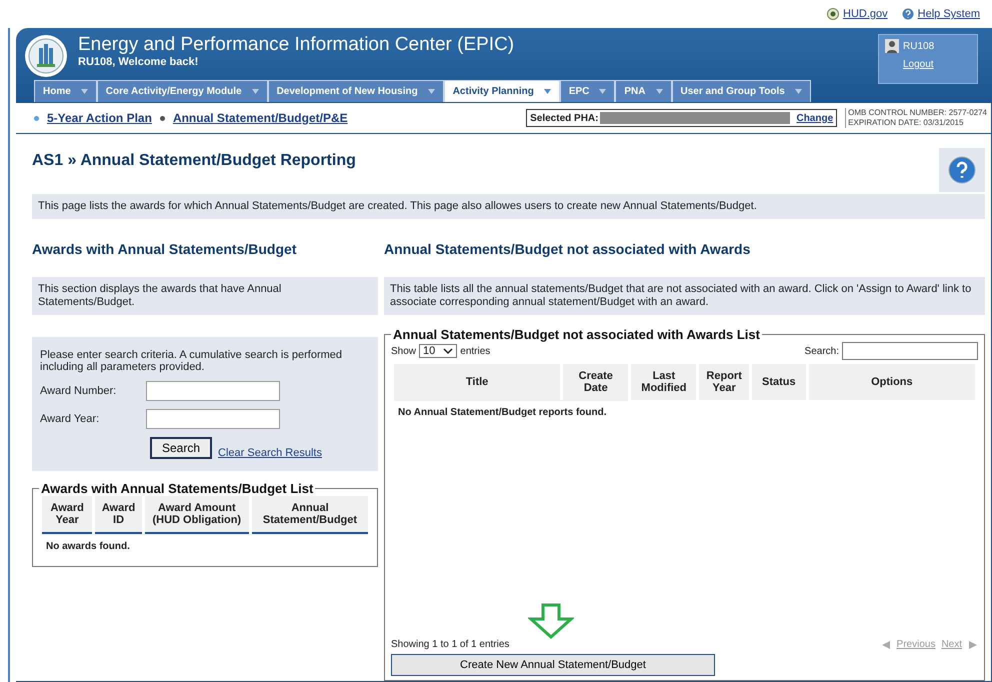  Describe the element at coordinates (564, 118) in the screenshot. I see `pha-label: Selected PHA:` at that location.